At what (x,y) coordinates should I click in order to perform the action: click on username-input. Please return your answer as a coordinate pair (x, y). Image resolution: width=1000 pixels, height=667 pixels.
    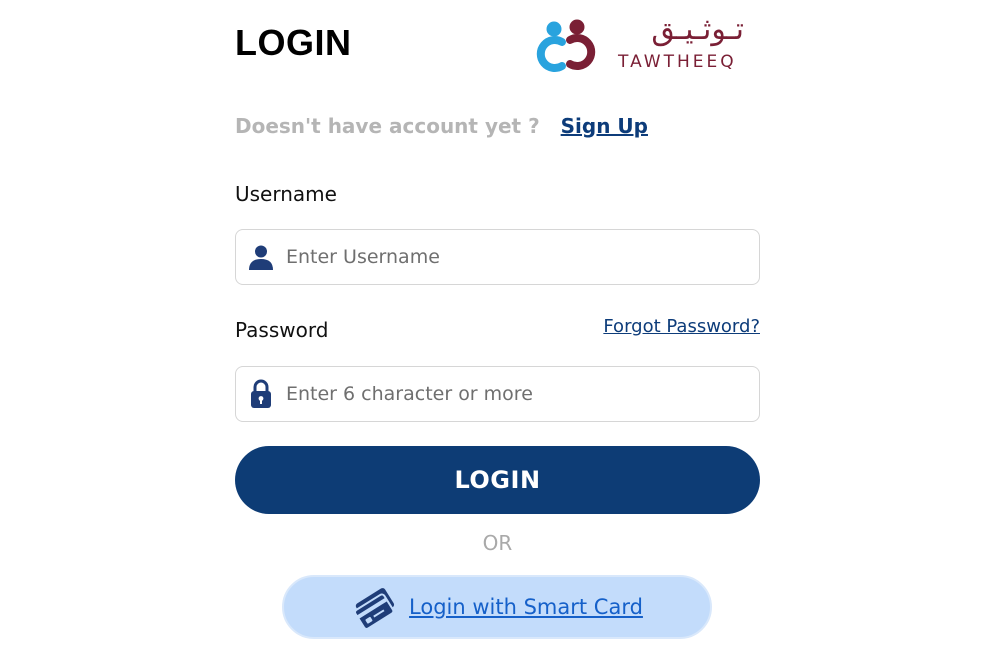
    Looking at the image, I should click on (516, 257).